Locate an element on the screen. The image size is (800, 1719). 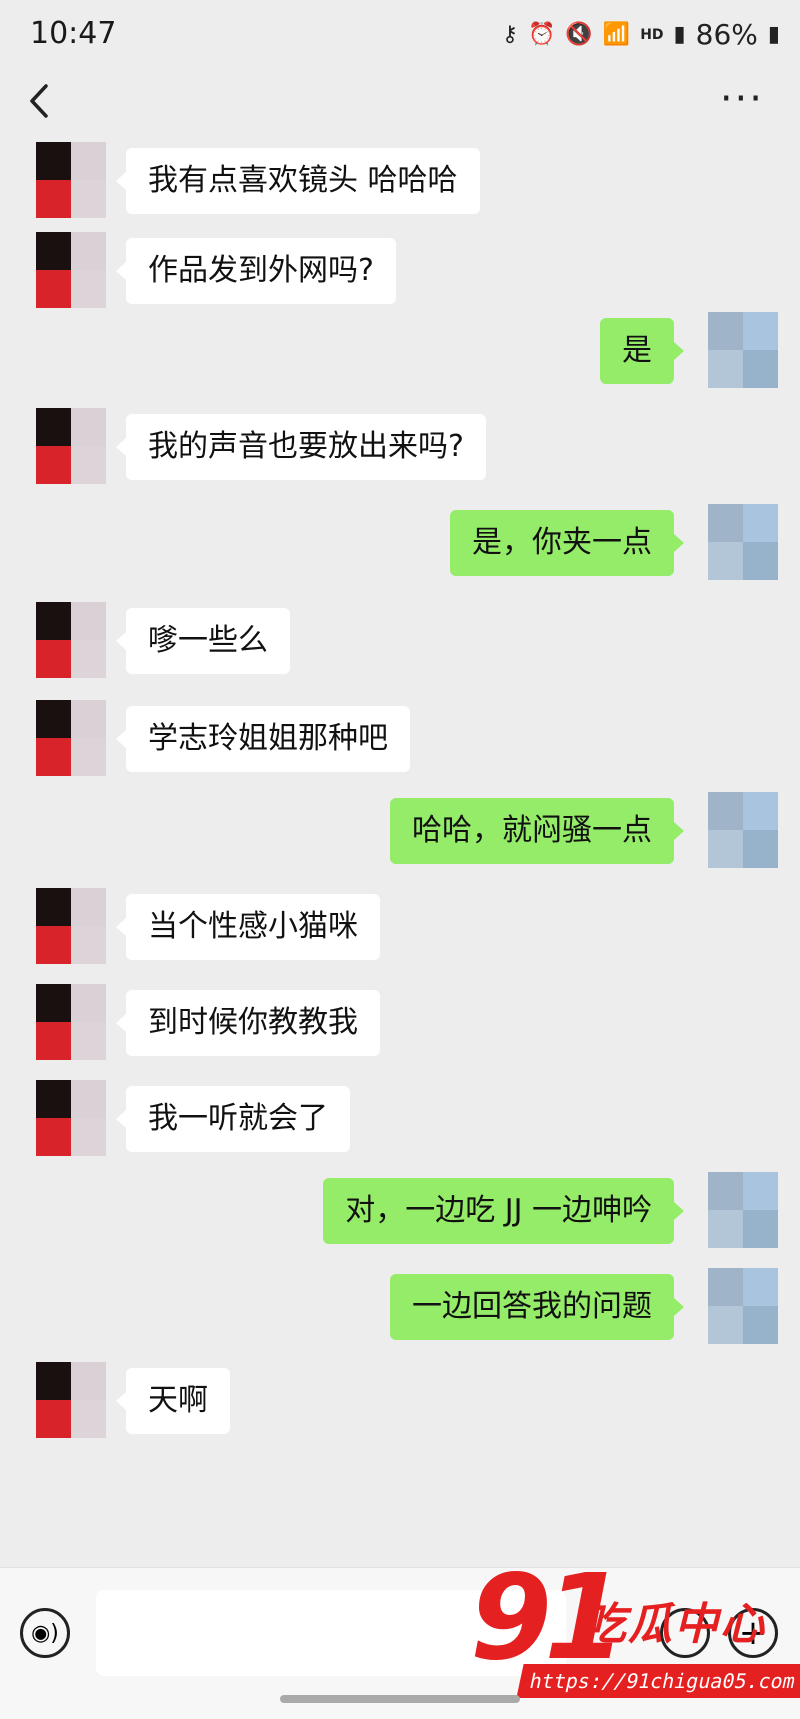
home-indicator is located at coordinates (400, 1699).